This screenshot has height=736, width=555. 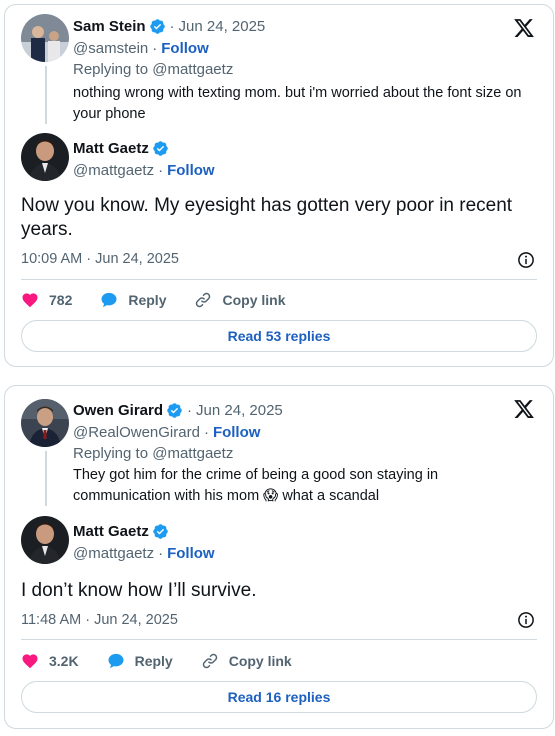 What do you see at coordinates (110, 48) in the screenshot?
I see `author-handle: @samstein` at bounding box center [110, 48].